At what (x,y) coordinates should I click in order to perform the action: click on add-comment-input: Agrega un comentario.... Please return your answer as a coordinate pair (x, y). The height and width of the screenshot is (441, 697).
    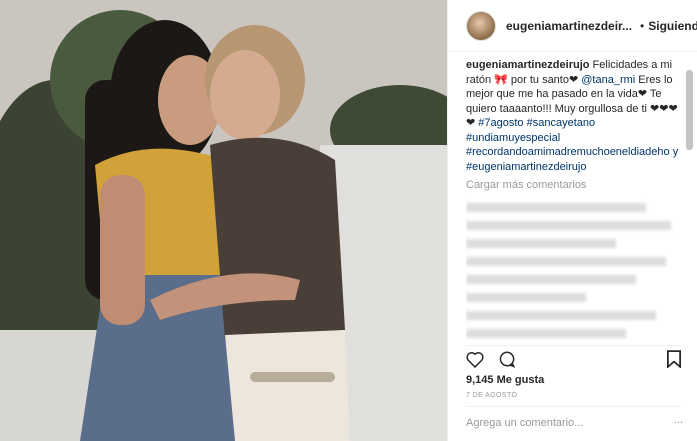
    Looking at the image, I should click on (573, 417).